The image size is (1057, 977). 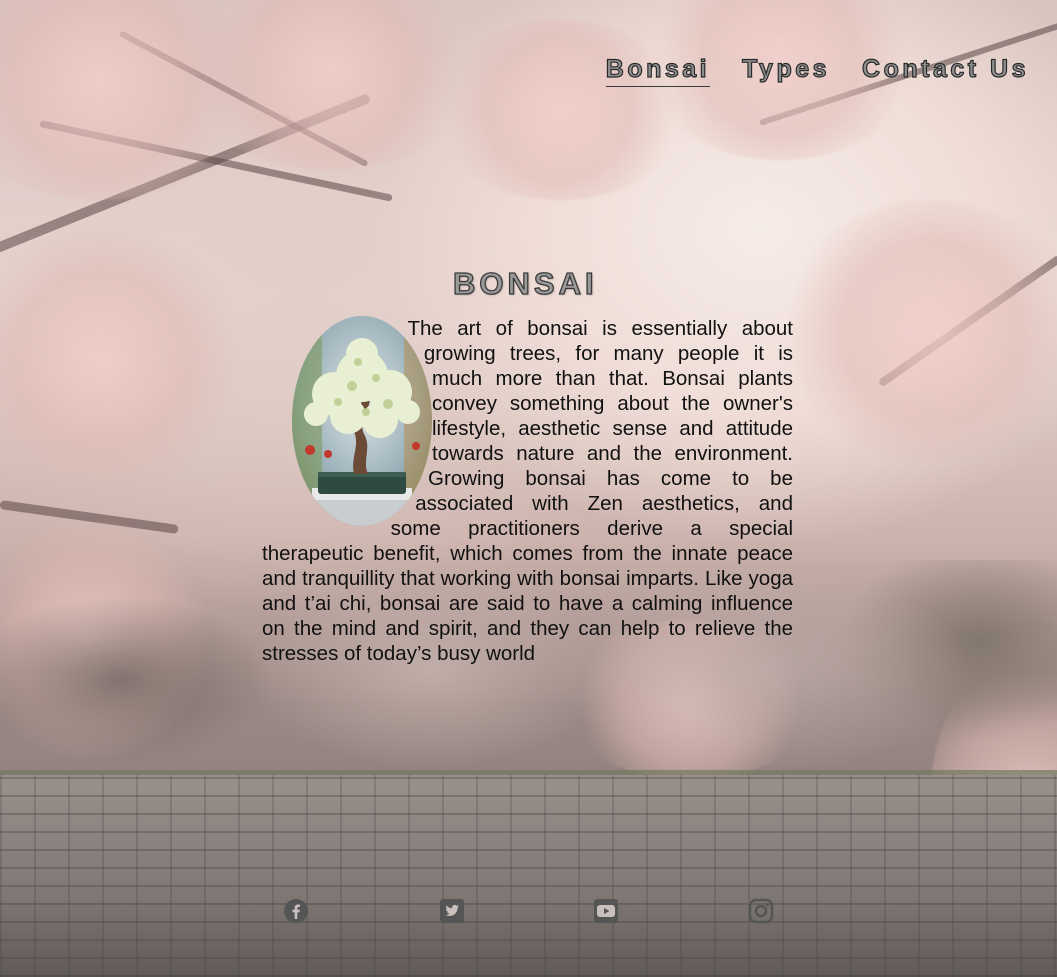 What do you see at coordinates (525, 283) in the screenshot?
I see `page-title: BONSAI` at bounding box center [525, 283].